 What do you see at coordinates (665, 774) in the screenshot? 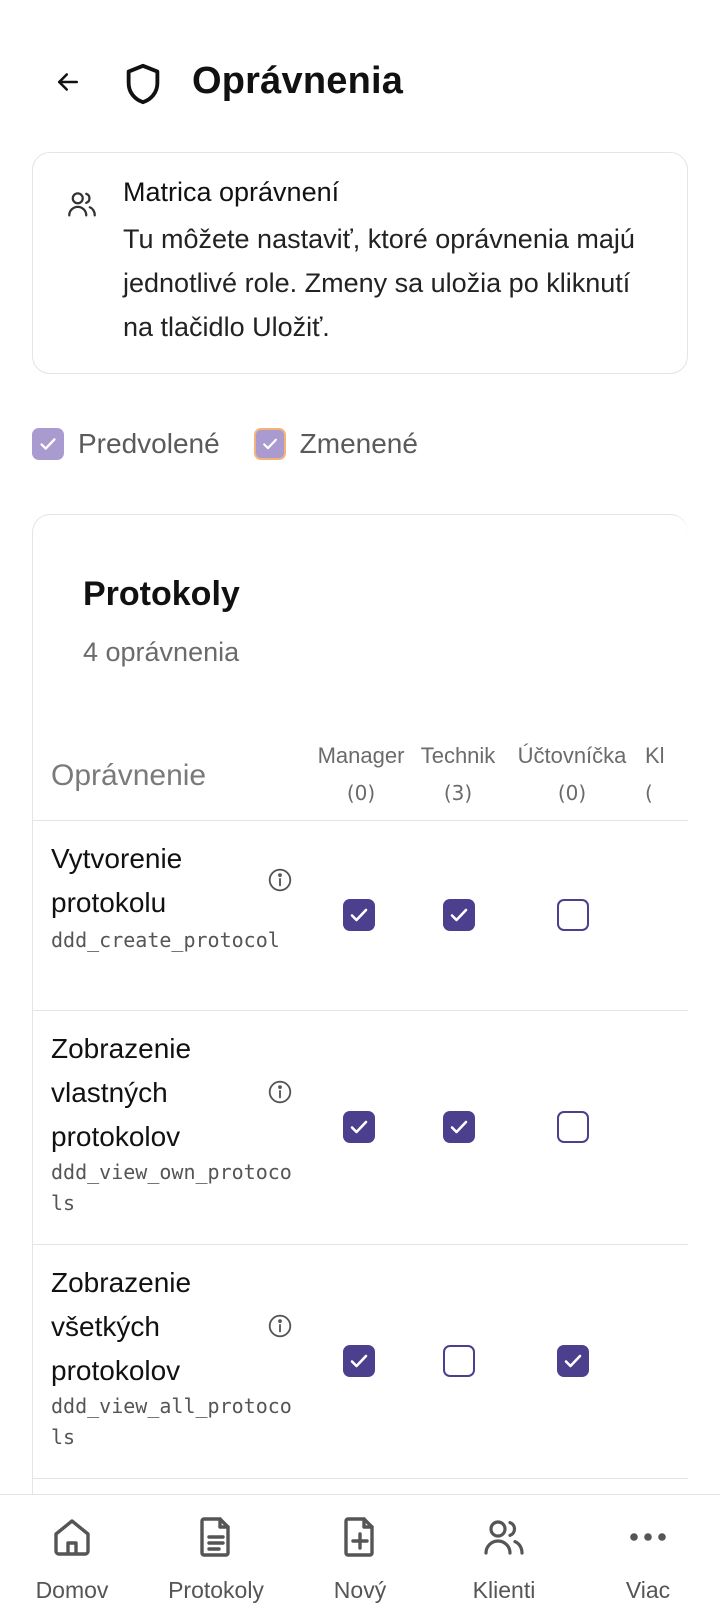
I see `column-header-role: Kl (` at bounding box center [665, 774].